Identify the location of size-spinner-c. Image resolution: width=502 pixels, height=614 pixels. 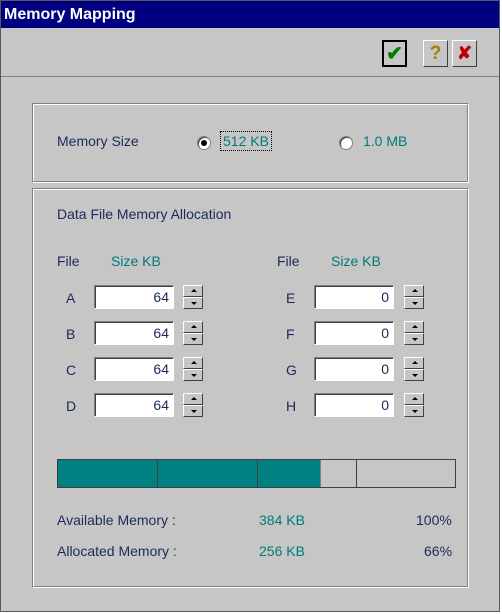
(193, 369).